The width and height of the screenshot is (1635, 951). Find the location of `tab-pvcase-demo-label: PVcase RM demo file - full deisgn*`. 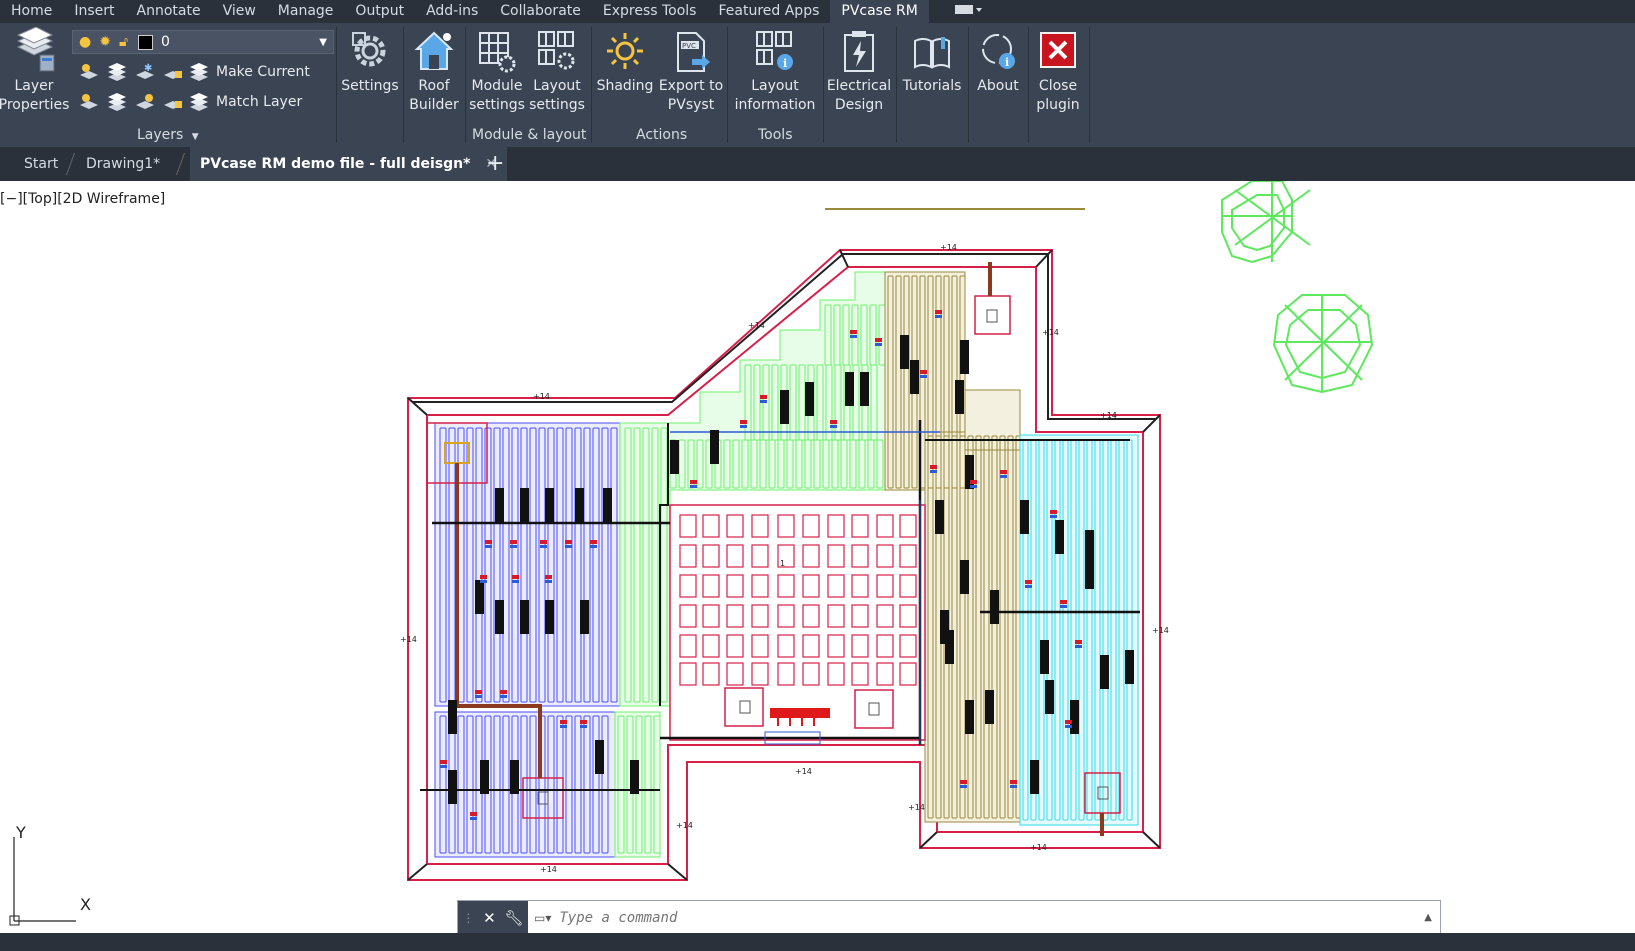

tab-pvcase-demo-label: PVcase RM demo file - full deisgn* is located at coordinates (335, 164).